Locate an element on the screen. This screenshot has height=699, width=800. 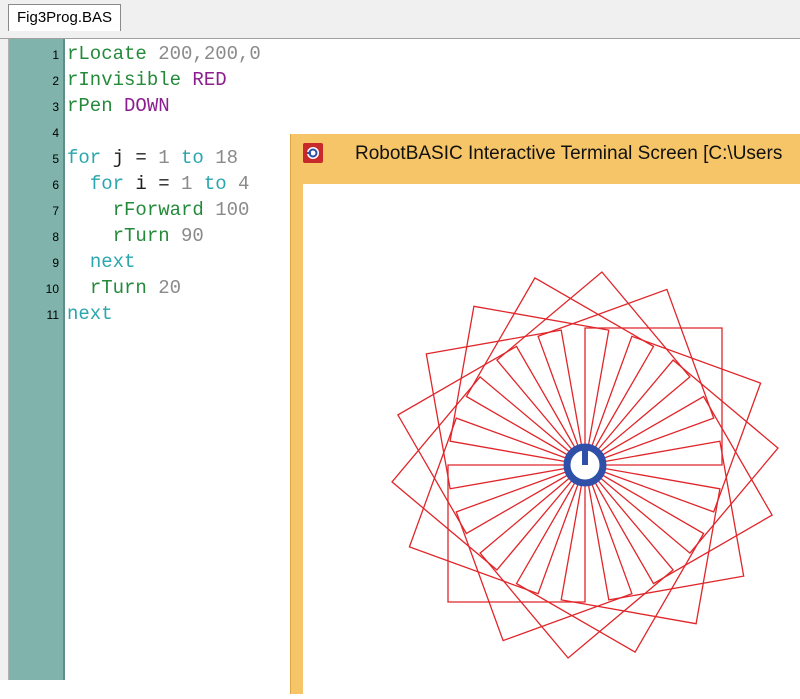
robot-icon is located at coordinates (585, 465).